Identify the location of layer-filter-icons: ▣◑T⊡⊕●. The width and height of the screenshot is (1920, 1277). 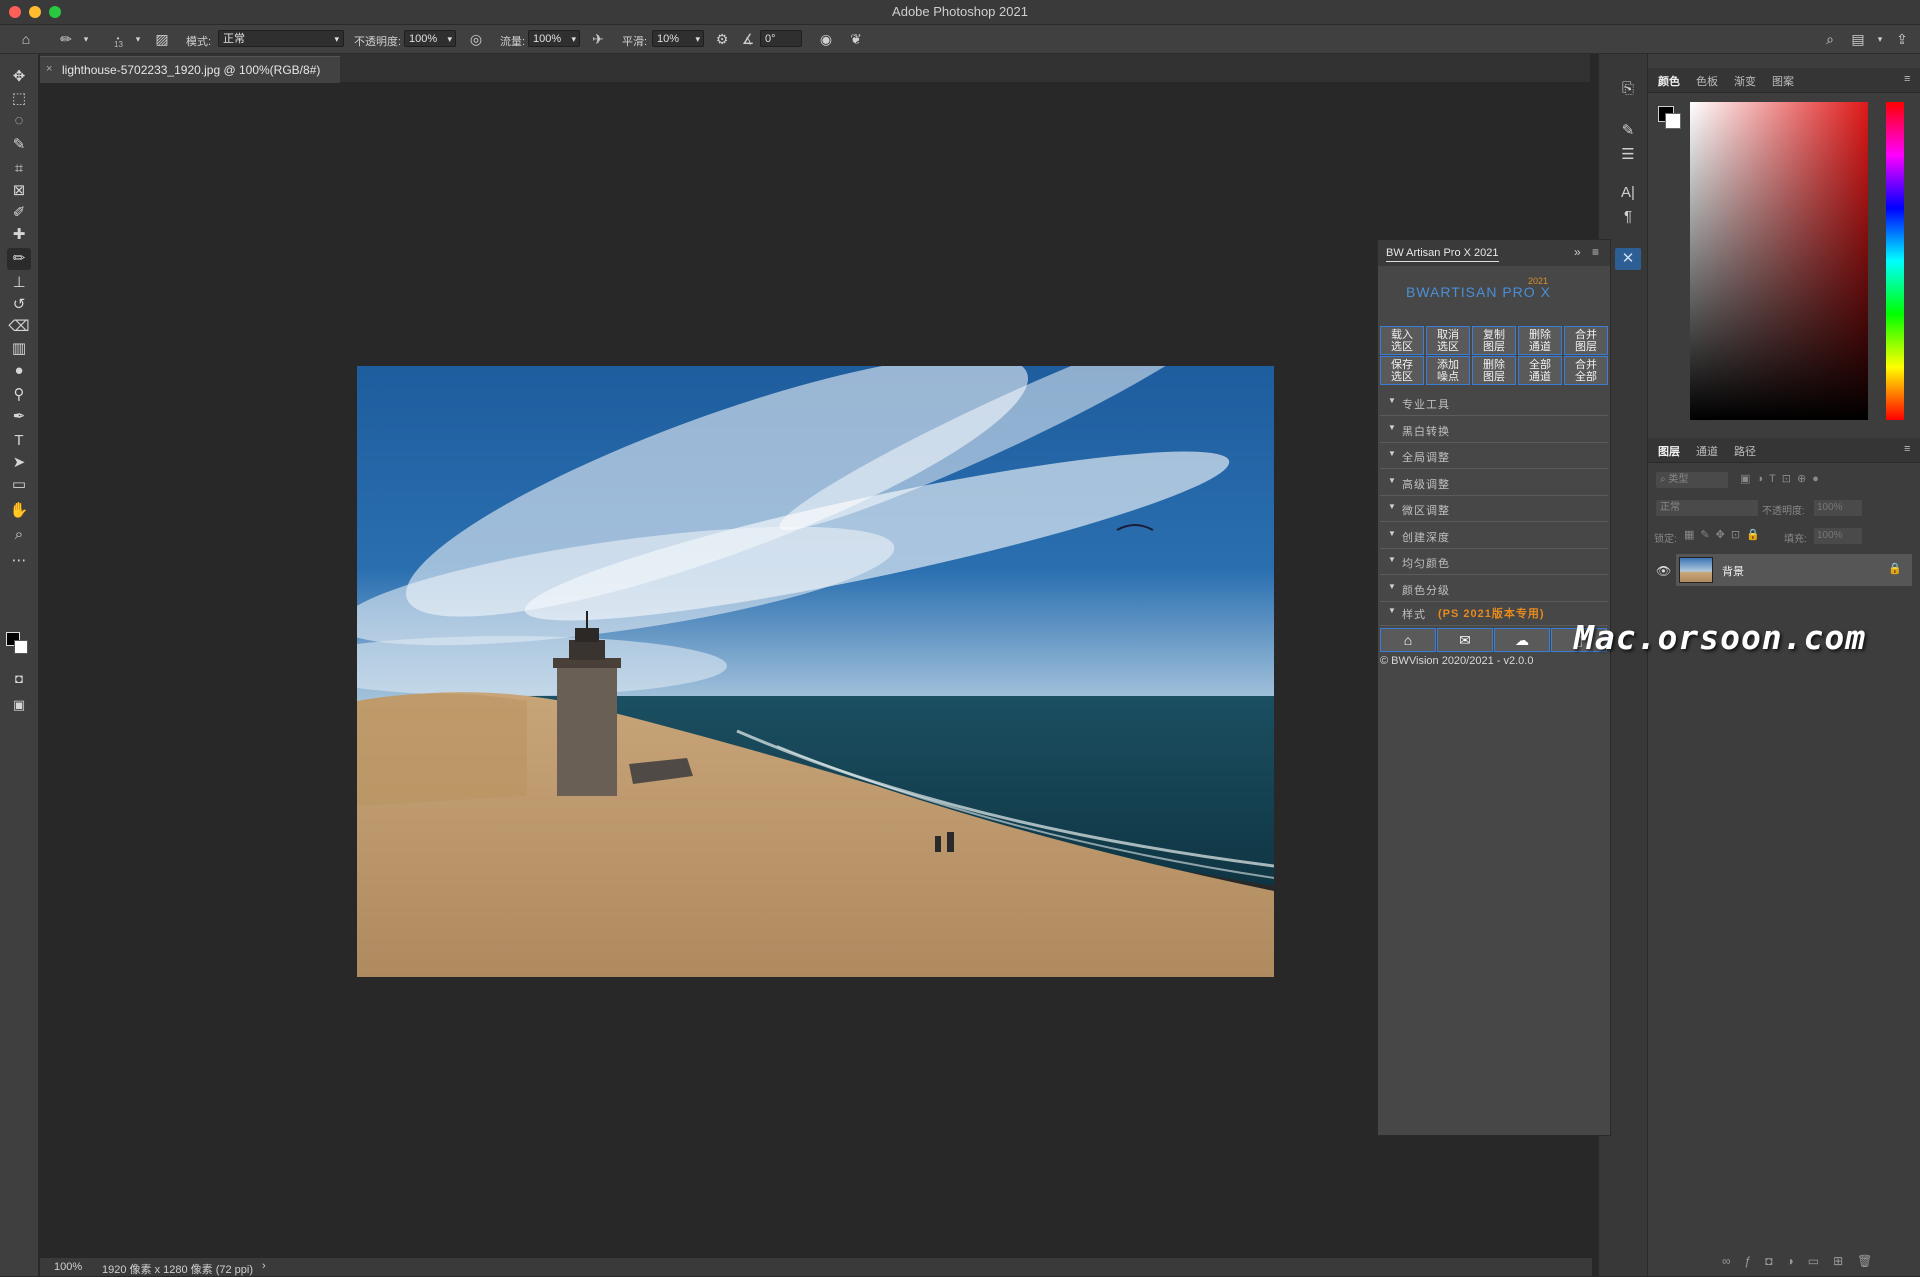
(1782, 478).